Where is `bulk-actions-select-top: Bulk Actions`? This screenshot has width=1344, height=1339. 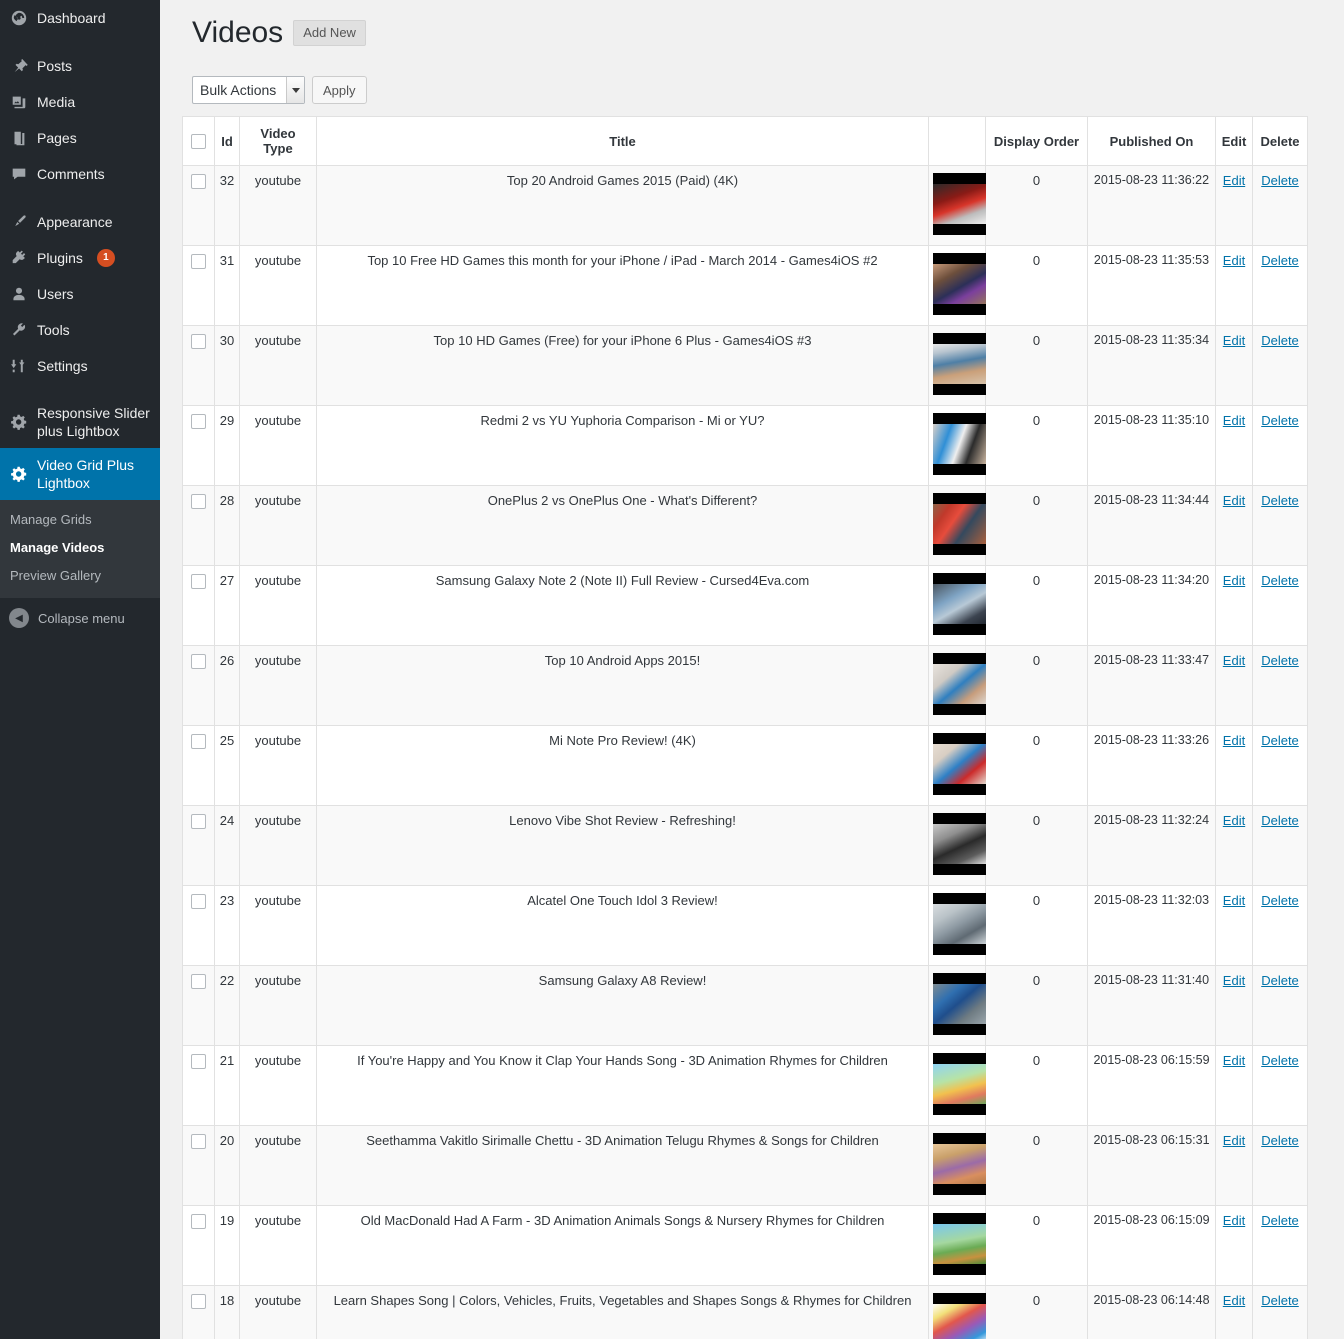 bulk-actions-select-top: Bulk Actions is located at coordinates (248, 90).